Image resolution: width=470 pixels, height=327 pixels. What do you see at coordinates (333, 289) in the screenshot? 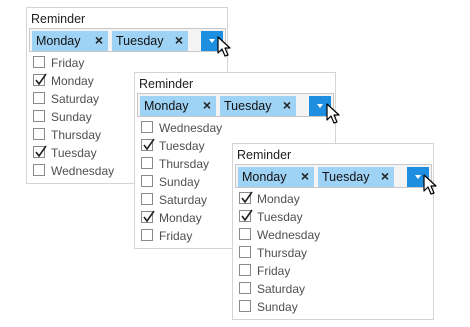
I see `list-item: Saturday` at bounding box center [333, 289].